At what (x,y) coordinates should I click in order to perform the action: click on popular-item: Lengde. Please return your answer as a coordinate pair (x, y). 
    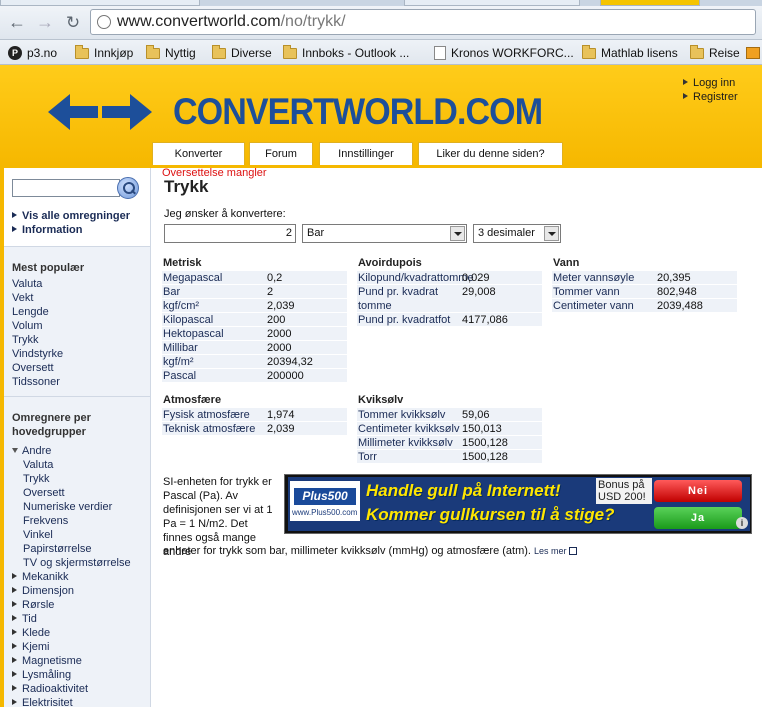
    Looking at the image, I should click on (30, 312).